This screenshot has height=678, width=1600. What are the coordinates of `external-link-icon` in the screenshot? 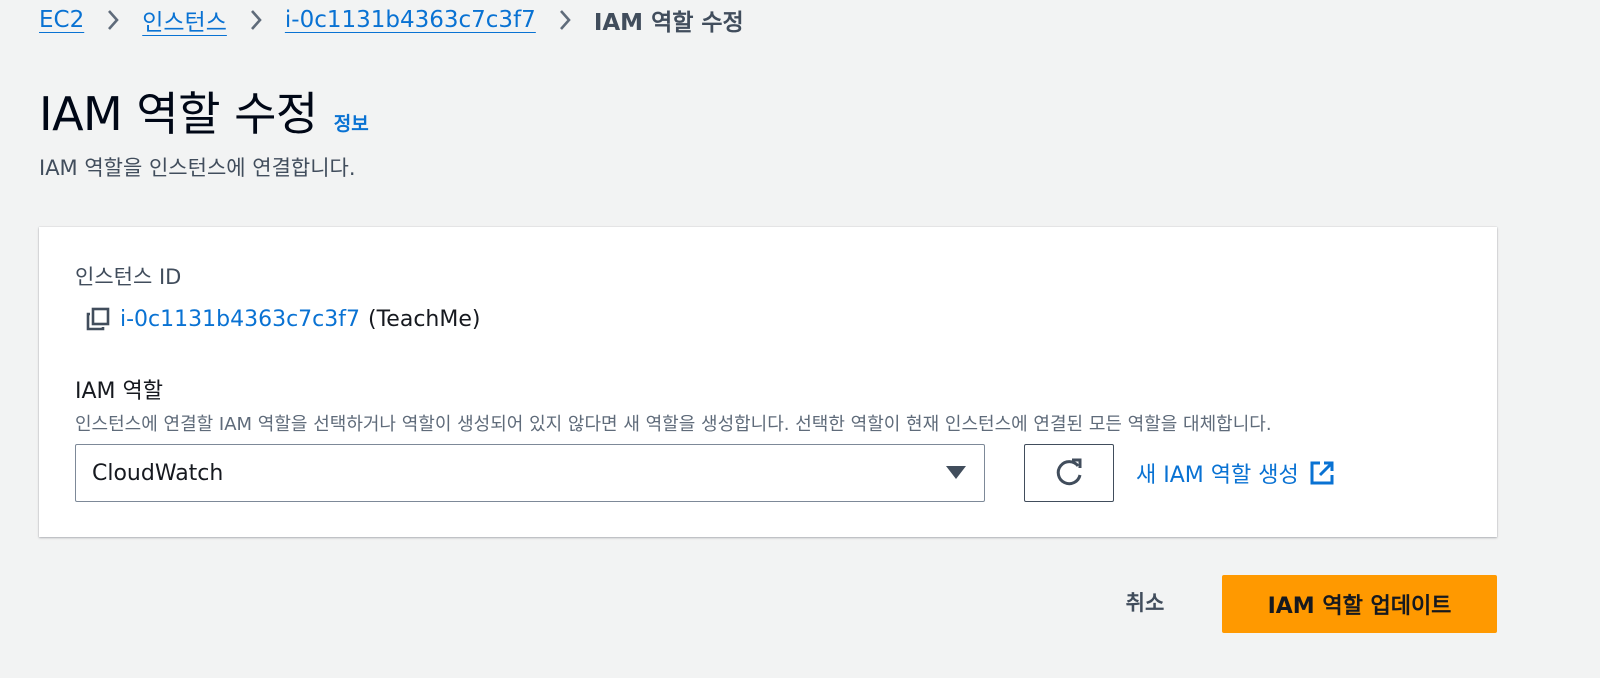 It's located at (1322, 473).